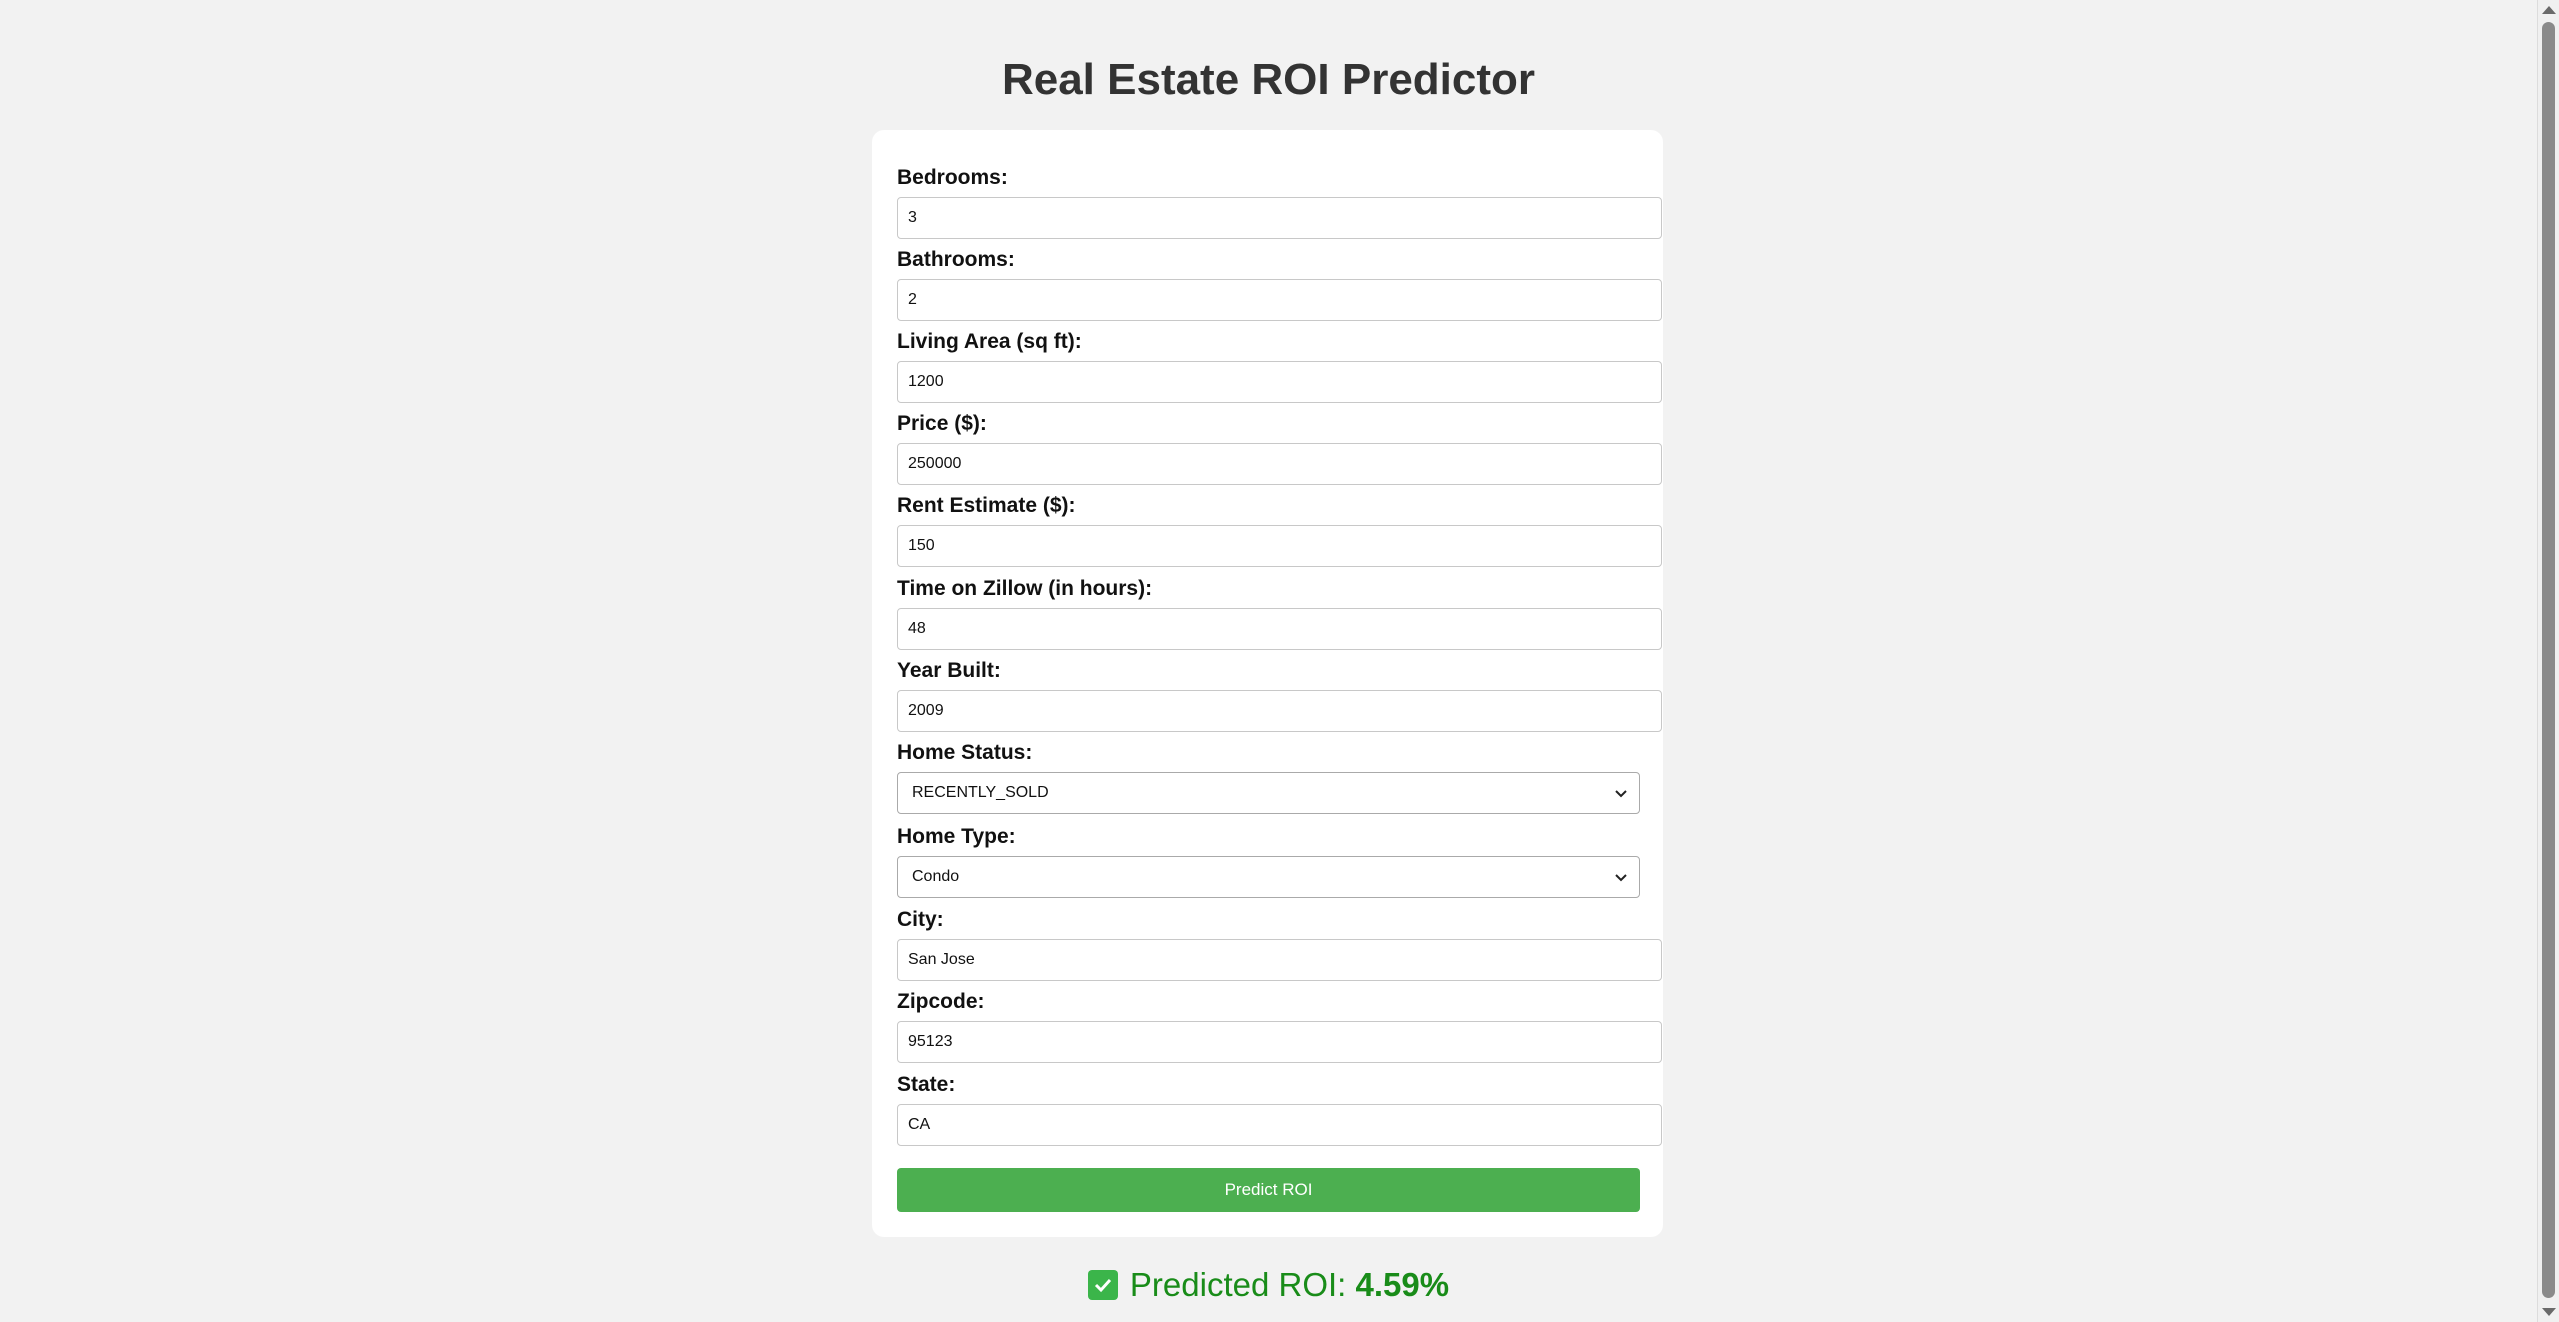 This screenshot has height=1322, width=2559. I want to click on rent-estimate-label: Rent Estimate ($):, so click(986, 505).